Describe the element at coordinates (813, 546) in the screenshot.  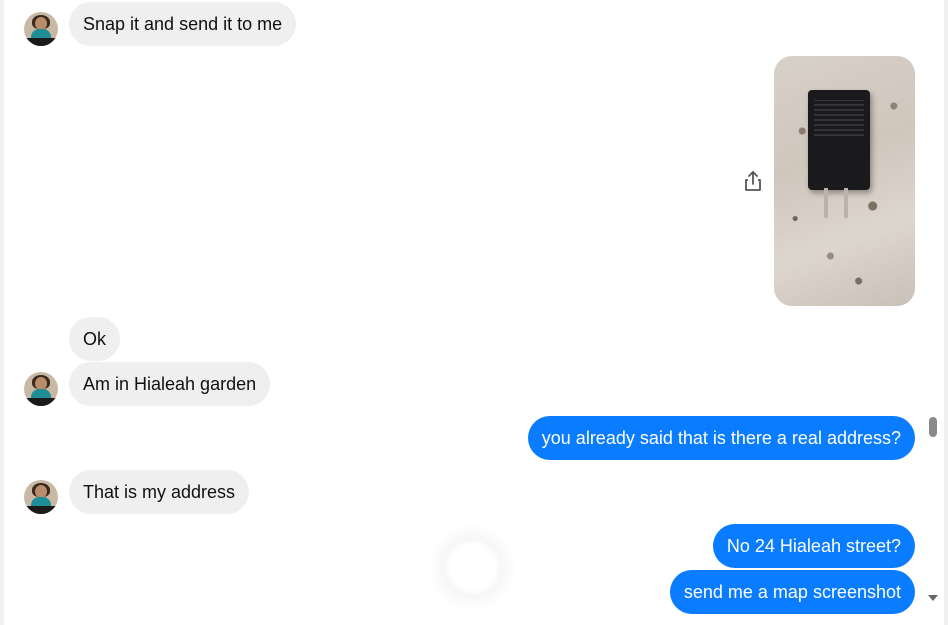
I see `outgoing-message: No 24 Hialeah street?` at that location.